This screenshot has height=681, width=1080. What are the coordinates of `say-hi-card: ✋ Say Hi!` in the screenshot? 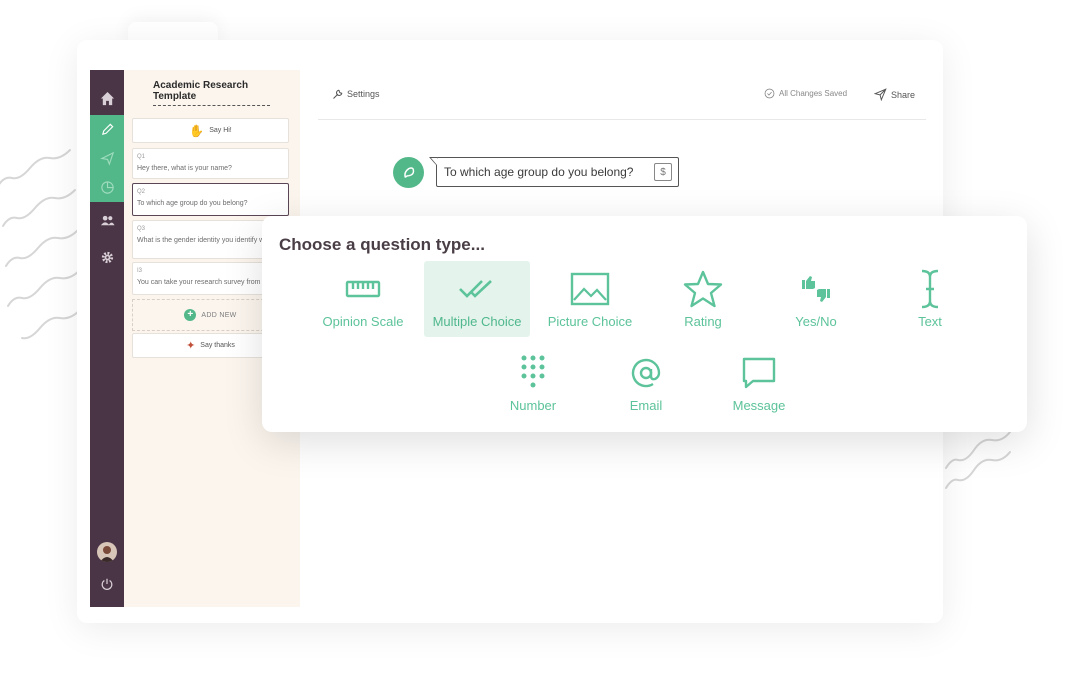 It's located at (210, 130).